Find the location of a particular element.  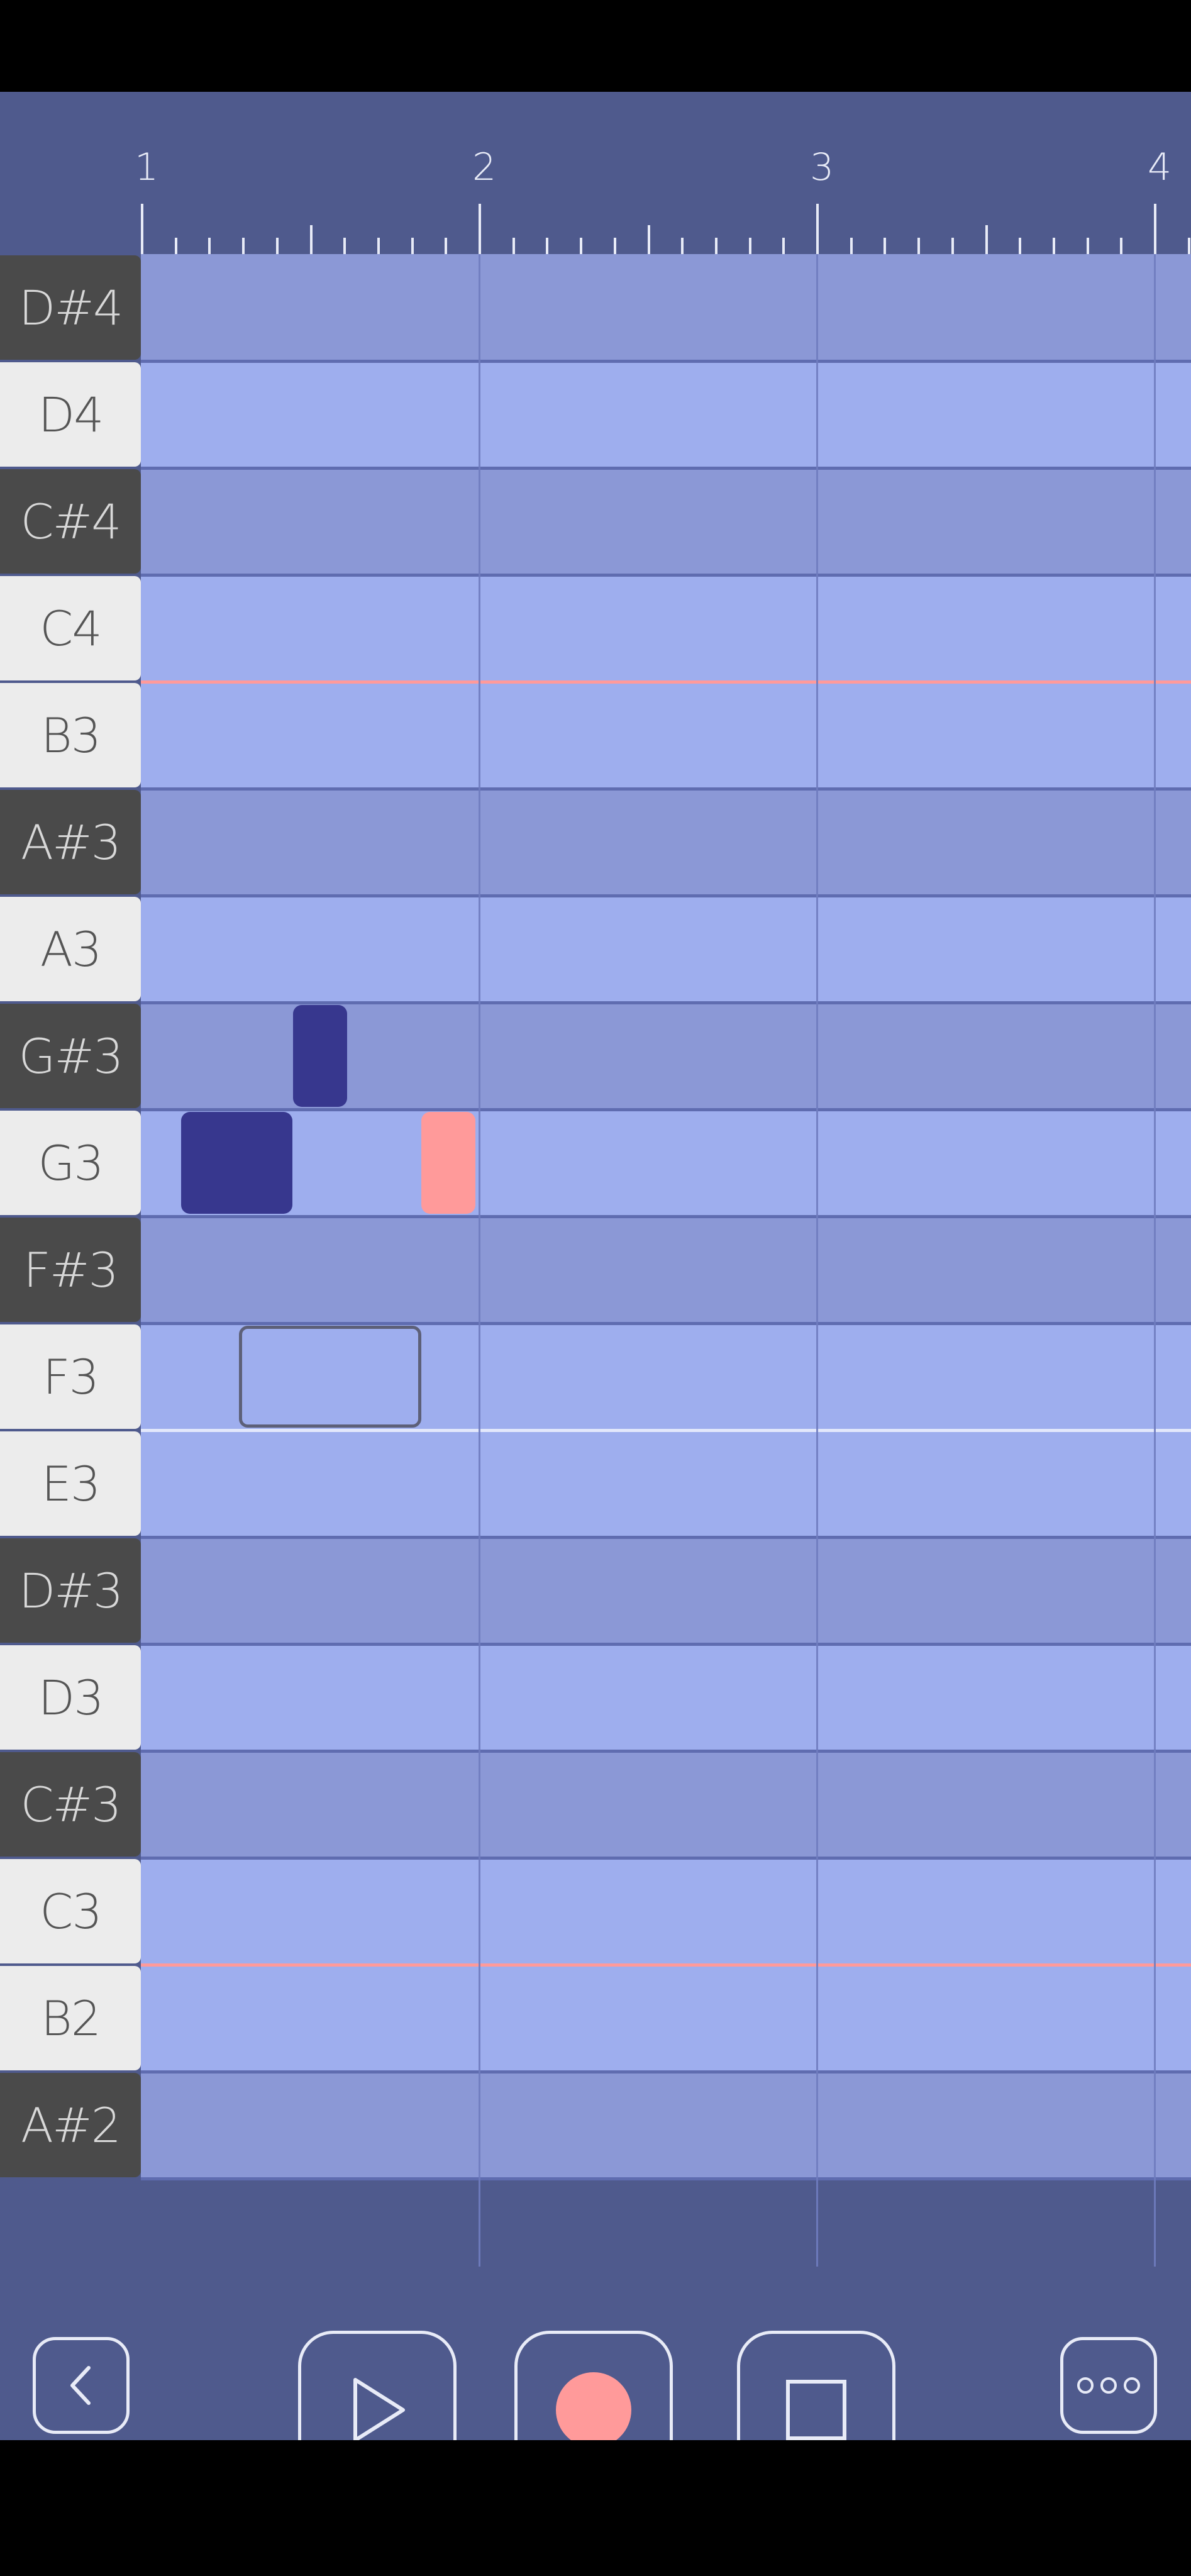

piano-key: E3 is located at coordinates (70, 1483).